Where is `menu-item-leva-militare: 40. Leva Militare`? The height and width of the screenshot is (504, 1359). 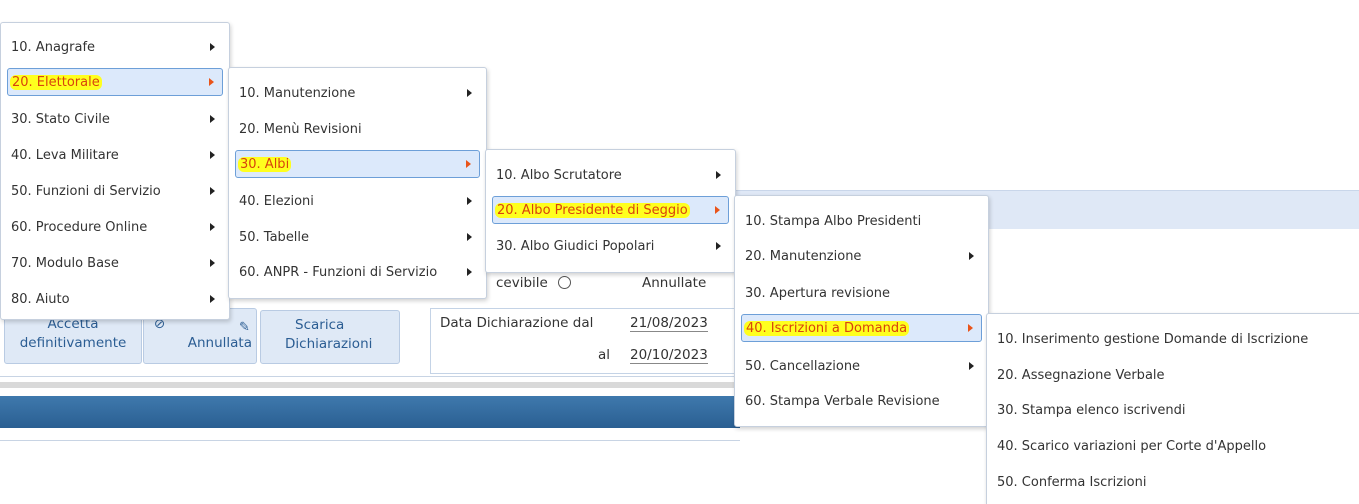
menu-item-leva-militare: 40. Leva Militare is located at coordinates (115, 155).